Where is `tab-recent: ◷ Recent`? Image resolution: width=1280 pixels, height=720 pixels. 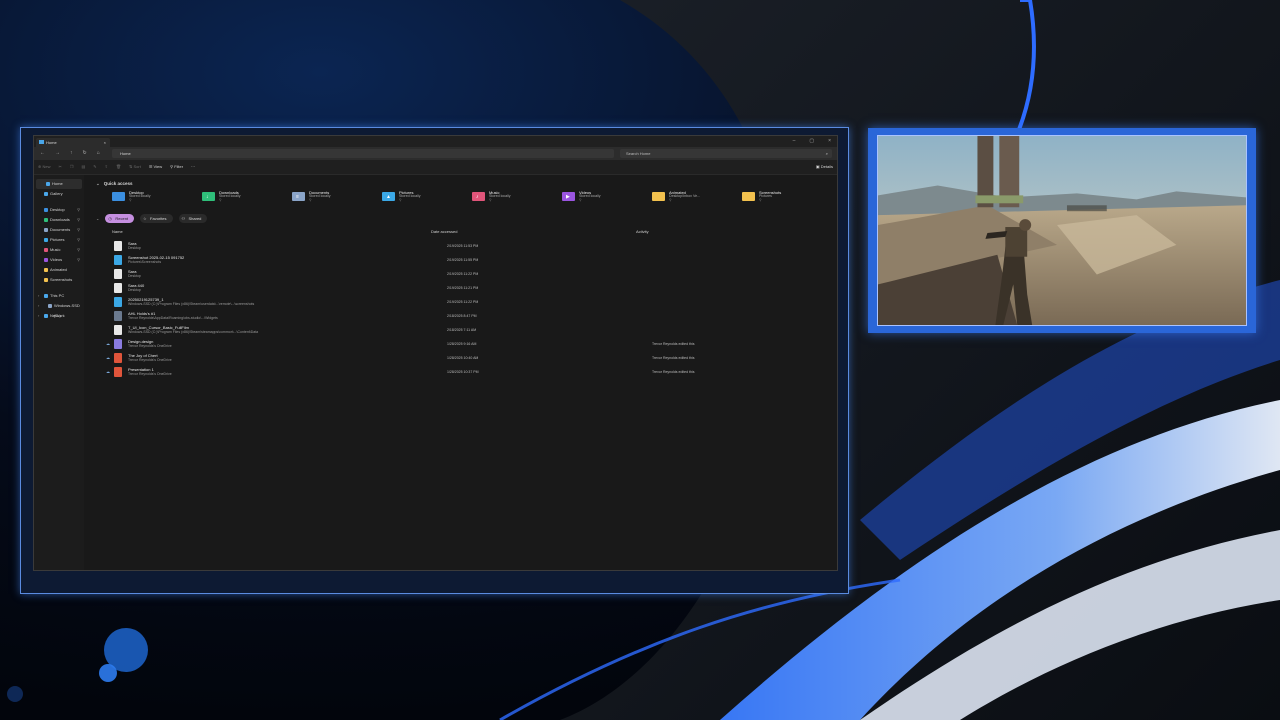
tab-recent: ◷ Recent is located at coordinates (120, 218).